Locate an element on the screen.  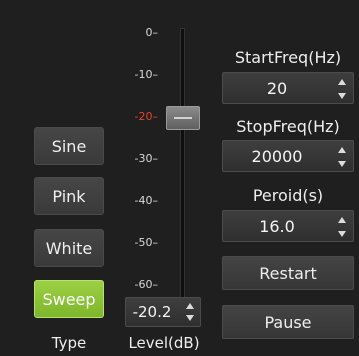
stop-freq-label: StopFreq(Hz) is located at coordinates (288, 126).